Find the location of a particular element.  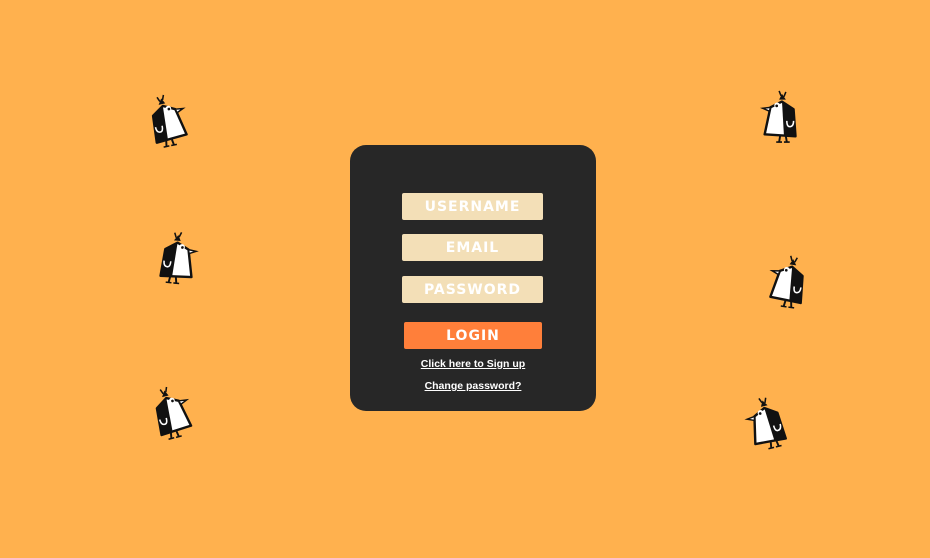

password-field is located at coordinates (472, 289).